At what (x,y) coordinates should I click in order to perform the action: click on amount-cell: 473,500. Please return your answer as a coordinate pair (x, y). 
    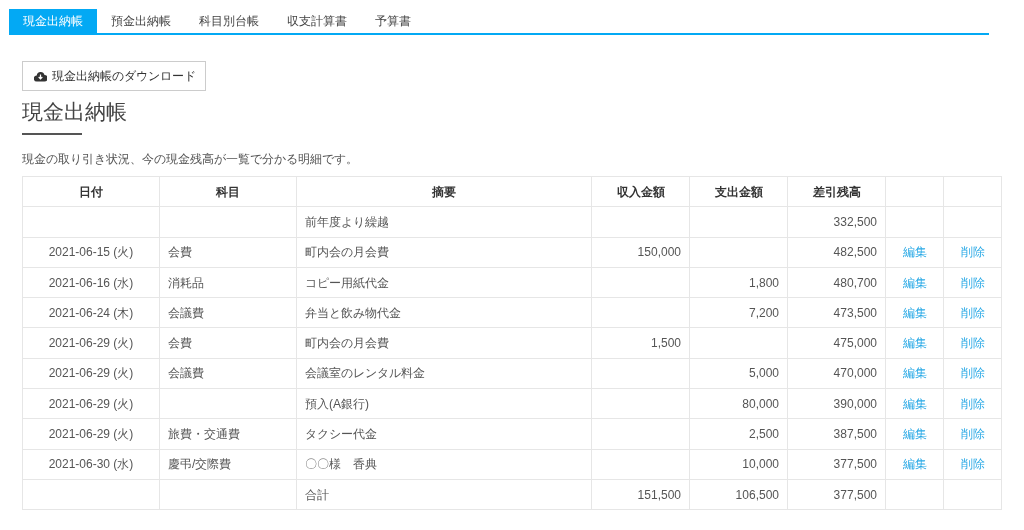
    Looking at the image, I should click on (855, 312).